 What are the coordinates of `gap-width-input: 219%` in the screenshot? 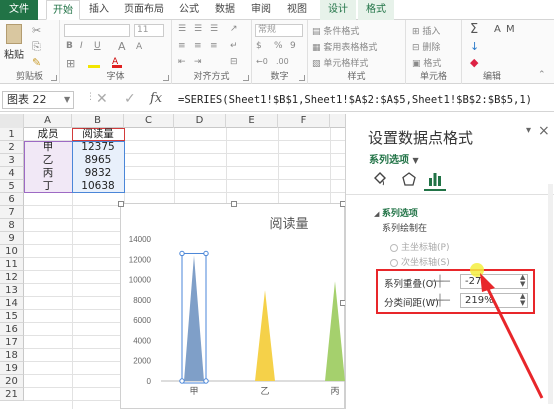 It's located at (494, 300).